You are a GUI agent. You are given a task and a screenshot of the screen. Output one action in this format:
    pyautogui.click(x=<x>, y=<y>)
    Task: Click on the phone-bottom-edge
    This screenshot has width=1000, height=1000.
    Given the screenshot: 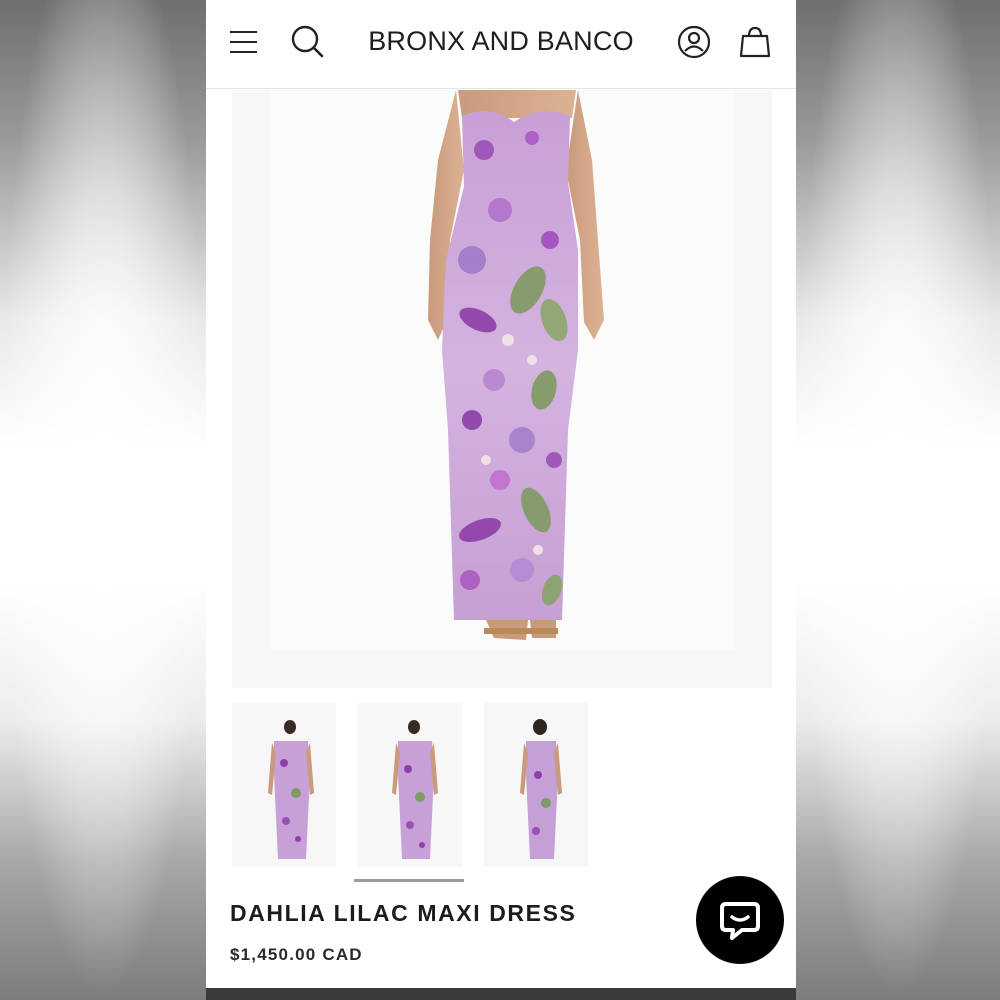 What is the action you would take?
    pyautogui.click(x=501, y=994)
    